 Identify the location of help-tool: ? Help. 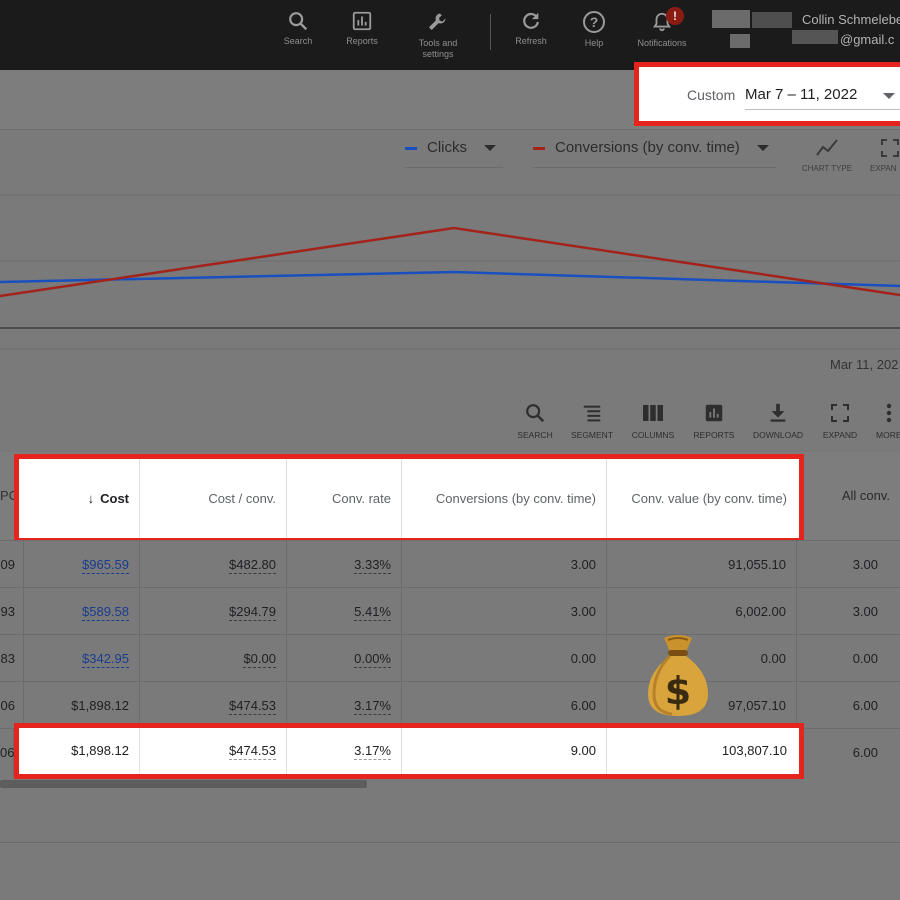
(594, 29).